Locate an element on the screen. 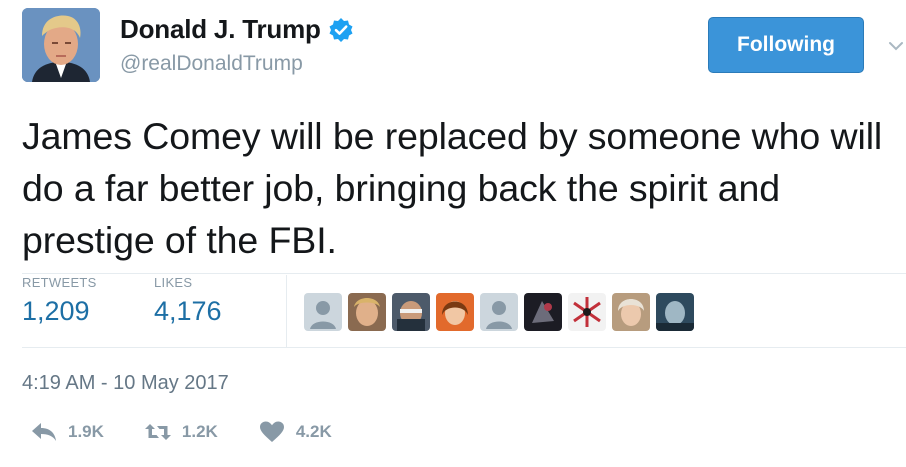 The height and width of the screenshot is (467, 906). profile-avatar is located at coordinates (61, 45).